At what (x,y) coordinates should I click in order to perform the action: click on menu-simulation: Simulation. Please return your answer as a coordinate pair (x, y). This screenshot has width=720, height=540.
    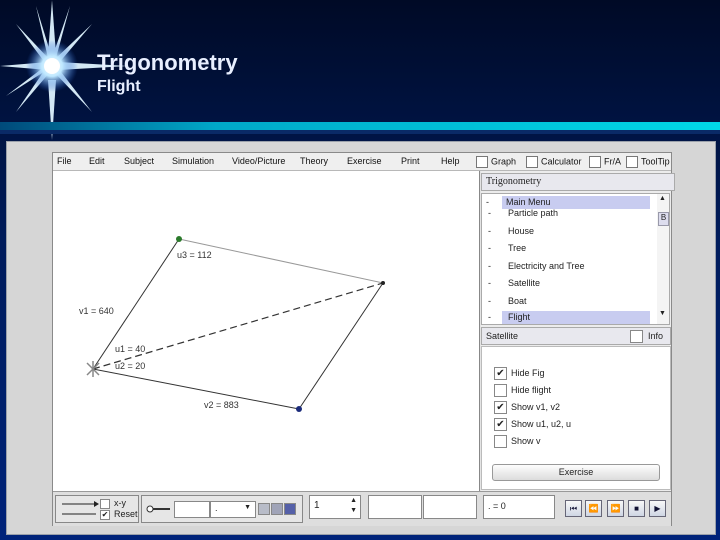
    Looking at the image, I should click on (193, 161).